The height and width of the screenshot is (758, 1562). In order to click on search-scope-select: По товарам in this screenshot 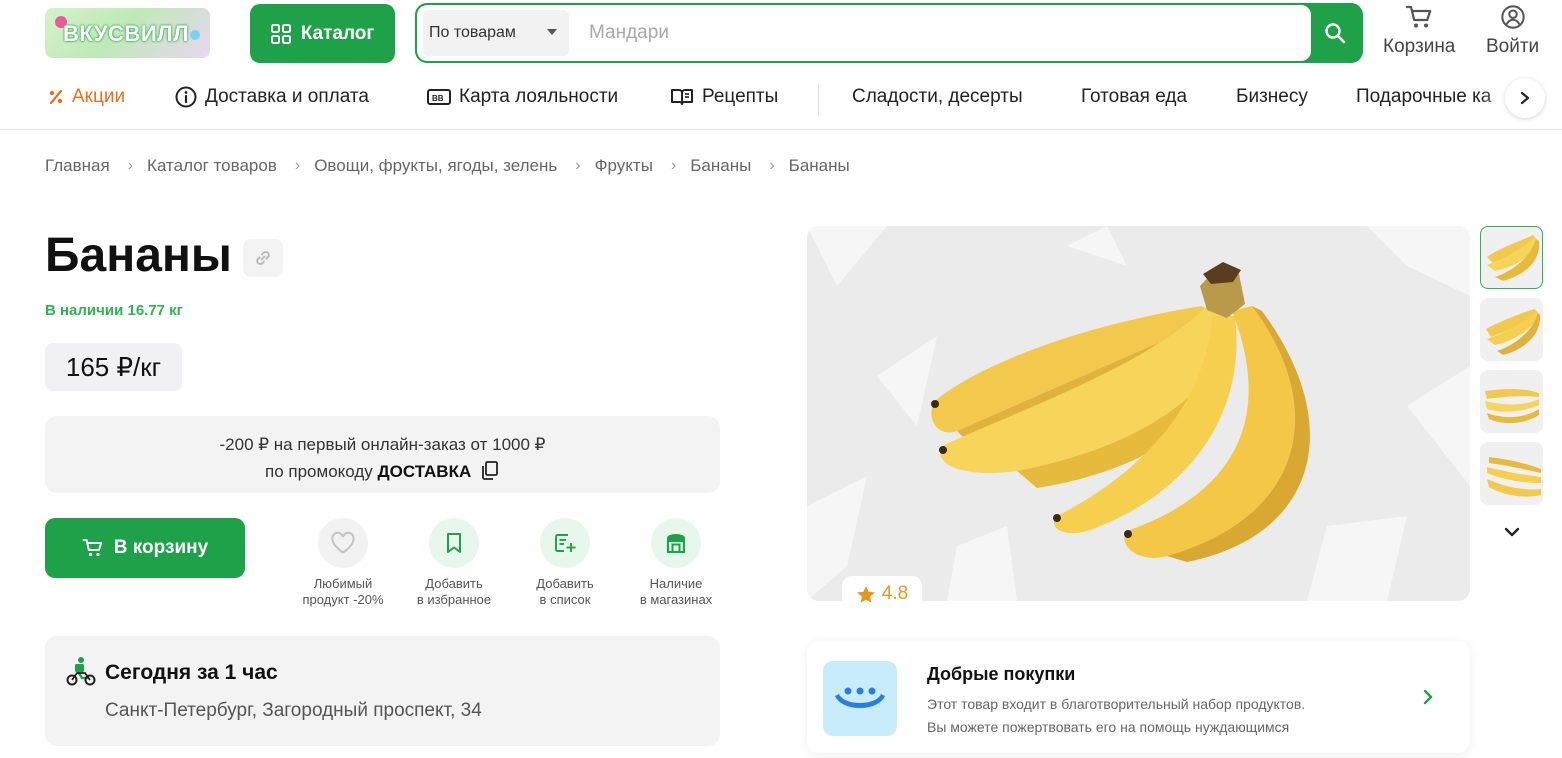, I will do `click(496, 33)`.